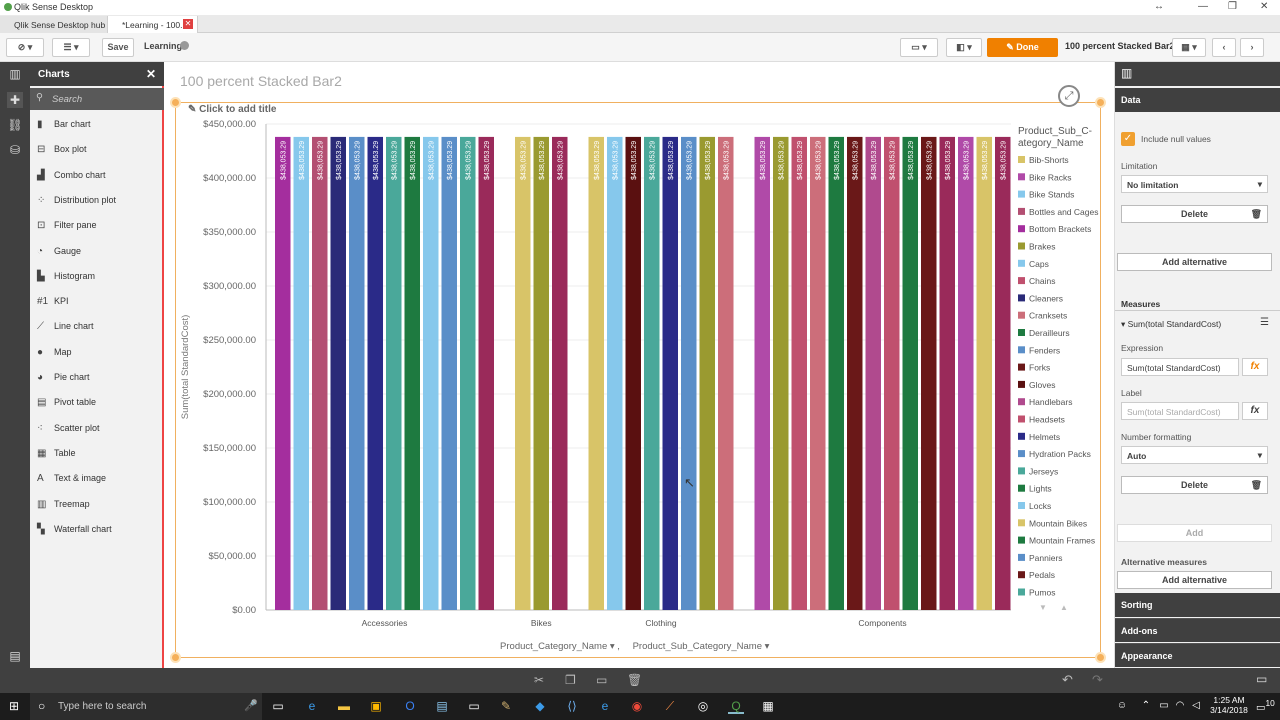 The height and width of the screenshot is (720, 1280). I want to click on chart-type-histogram: ▙ Histogram, so click(96, 276).